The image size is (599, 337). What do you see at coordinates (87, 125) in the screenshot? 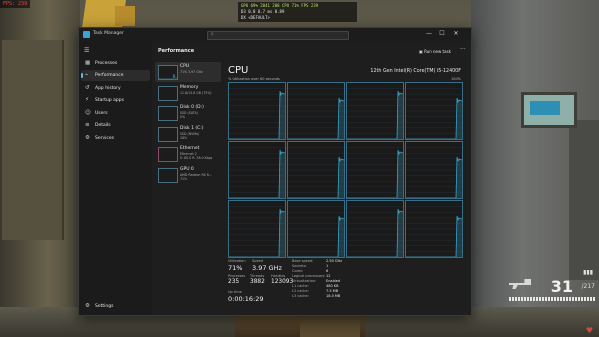
I see `list-icon: ≡` at bounding box center [87, 125].